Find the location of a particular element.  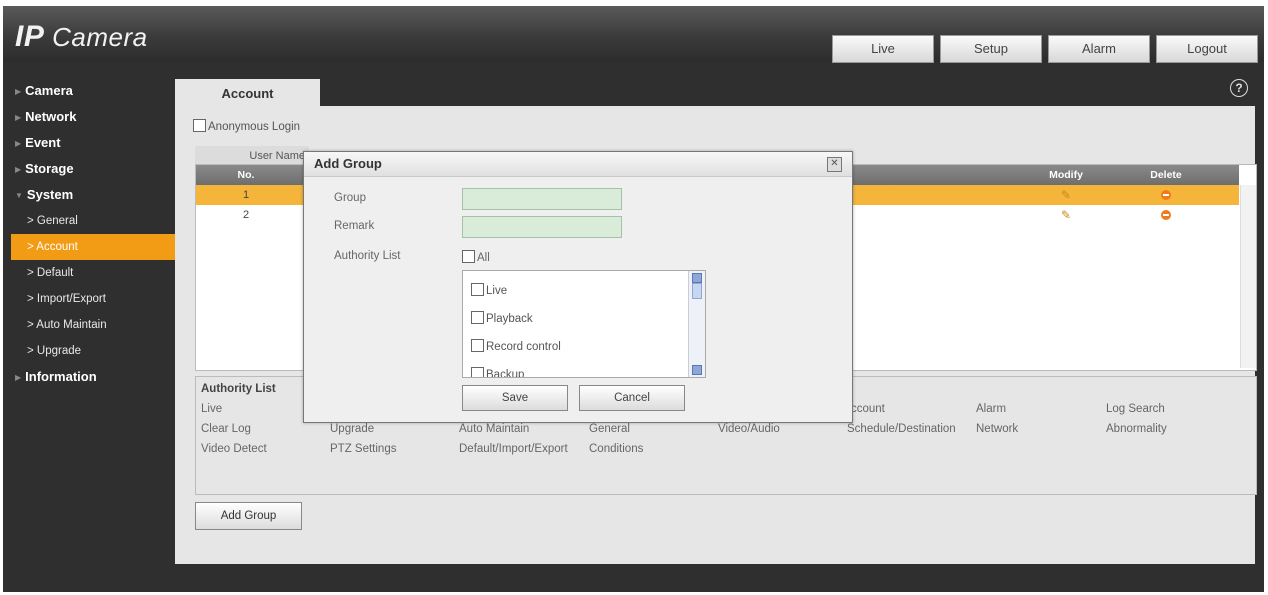

logout-button: Logout is located at coordinates (1207, 49).